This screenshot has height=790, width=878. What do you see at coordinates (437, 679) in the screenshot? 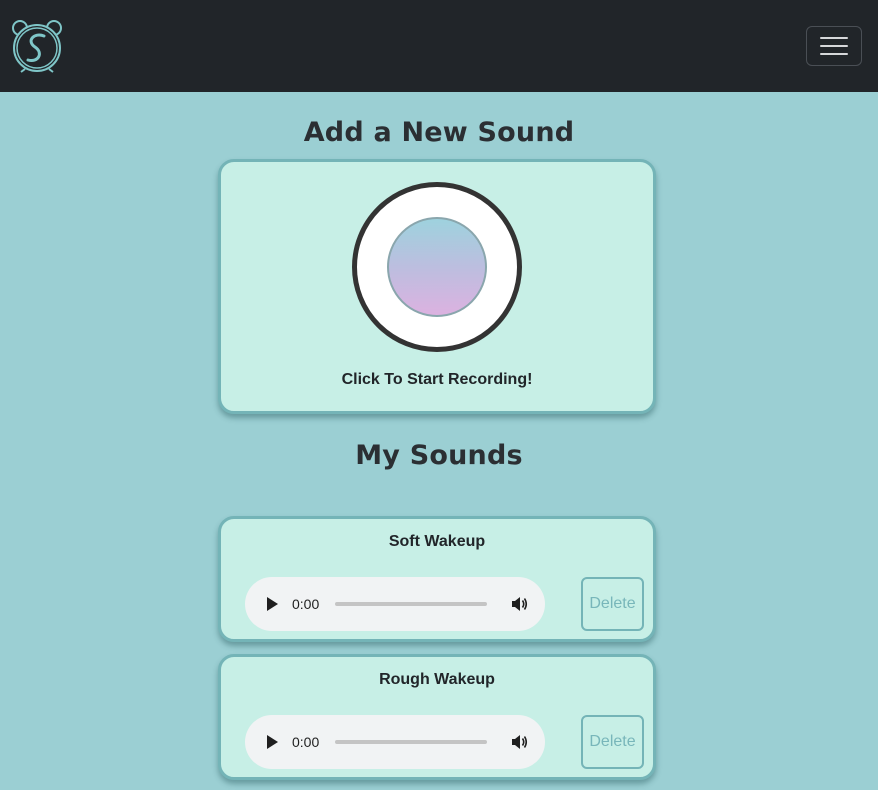
I see `sound-name: Rough Wakeup` at bounding box center [437, 679].